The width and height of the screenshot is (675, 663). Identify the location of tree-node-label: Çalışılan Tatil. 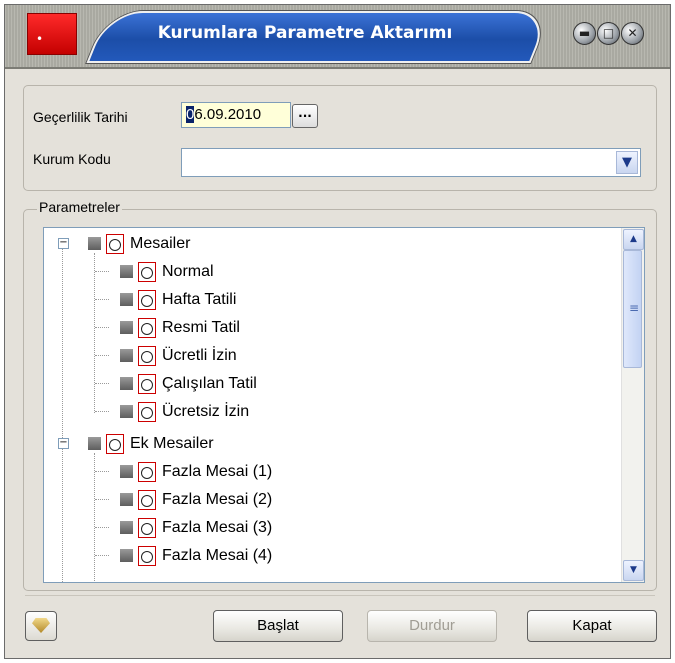
(209, 383).